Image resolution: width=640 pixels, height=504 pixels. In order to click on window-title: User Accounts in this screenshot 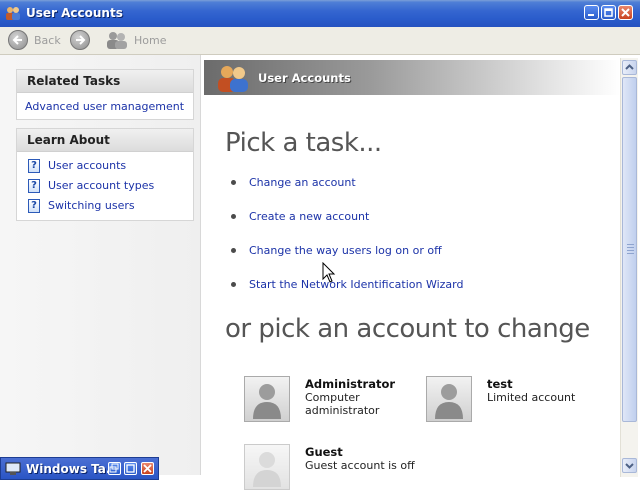, I will do `click(74, 13)`.